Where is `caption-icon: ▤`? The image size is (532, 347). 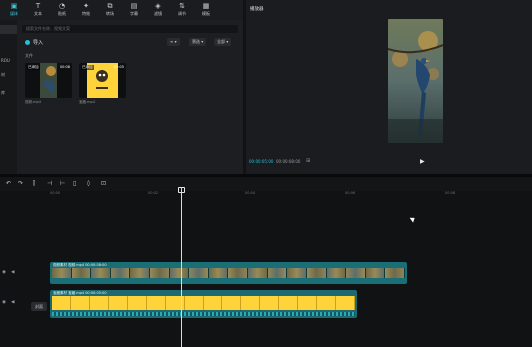 caption-icon: ▤ is located at coordinates (134, 6).